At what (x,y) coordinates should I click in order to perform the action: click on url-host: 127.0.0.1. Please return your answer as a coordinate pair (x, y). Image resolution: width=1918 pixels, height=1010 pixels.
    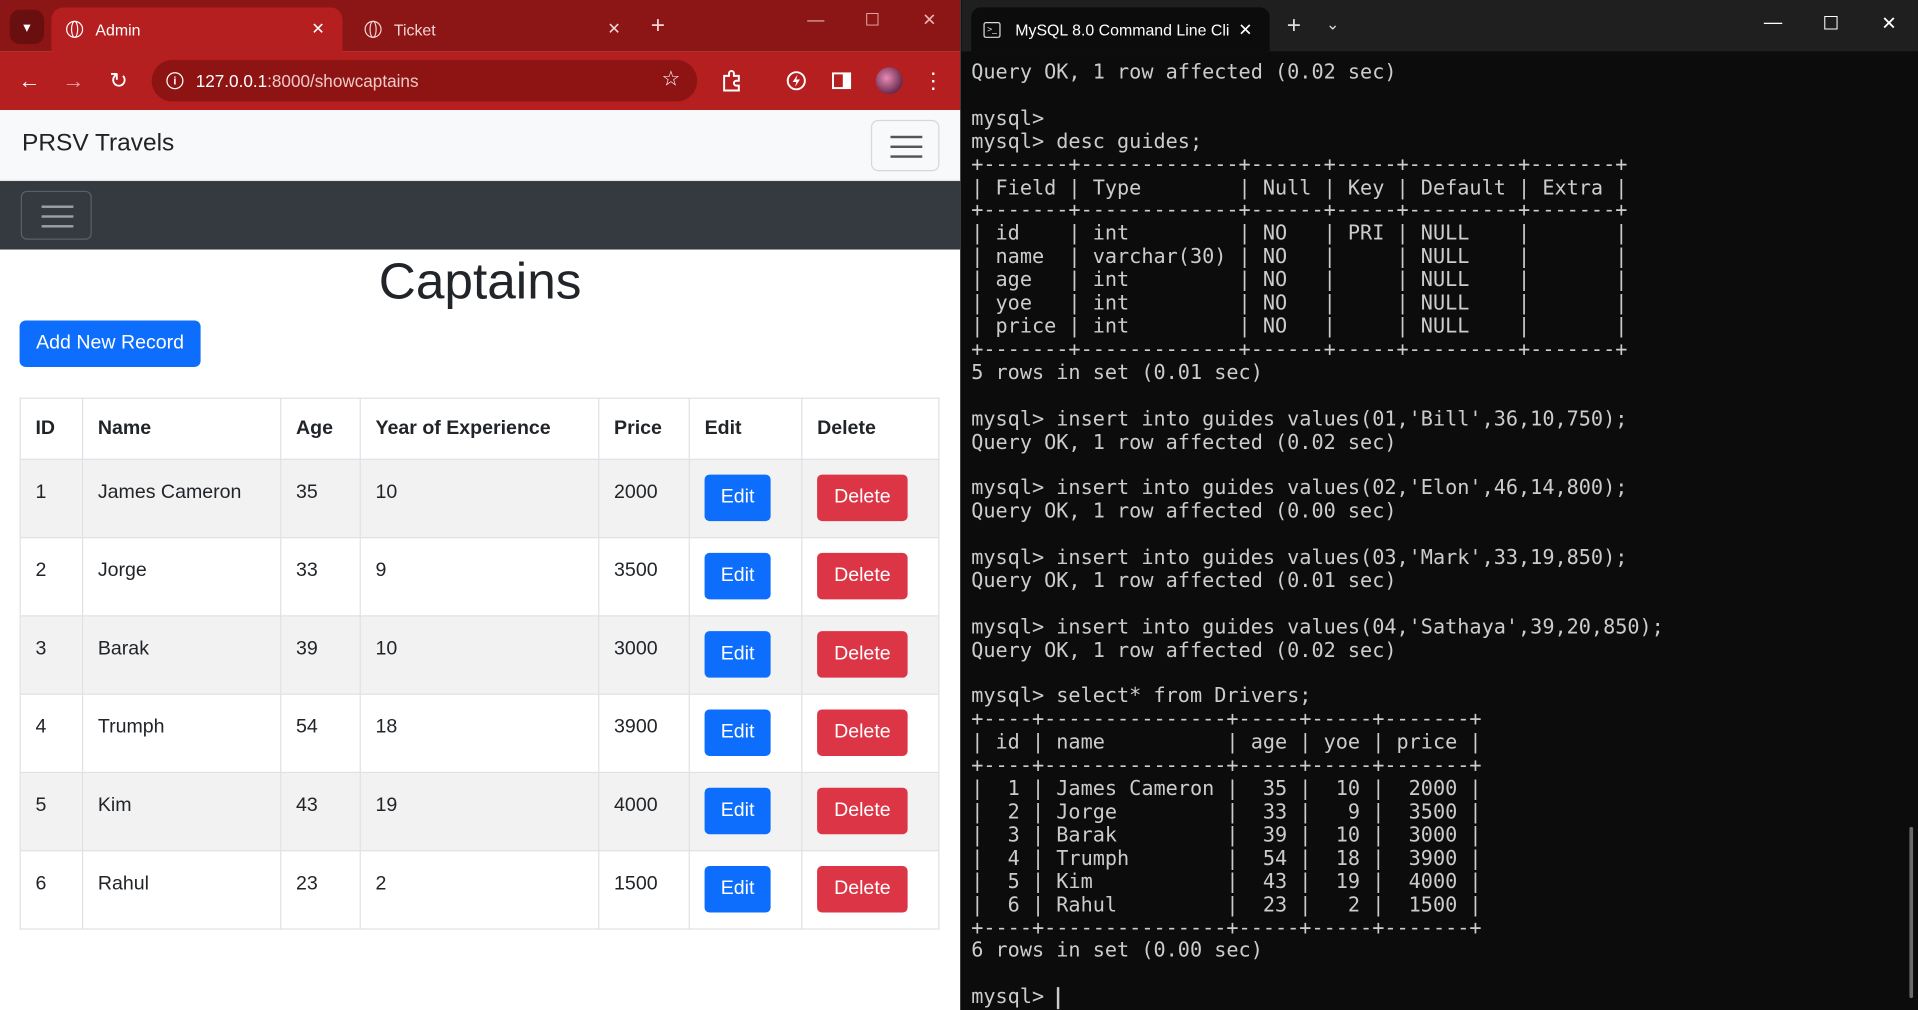
    Looking at the image, I should click on (231, 80).